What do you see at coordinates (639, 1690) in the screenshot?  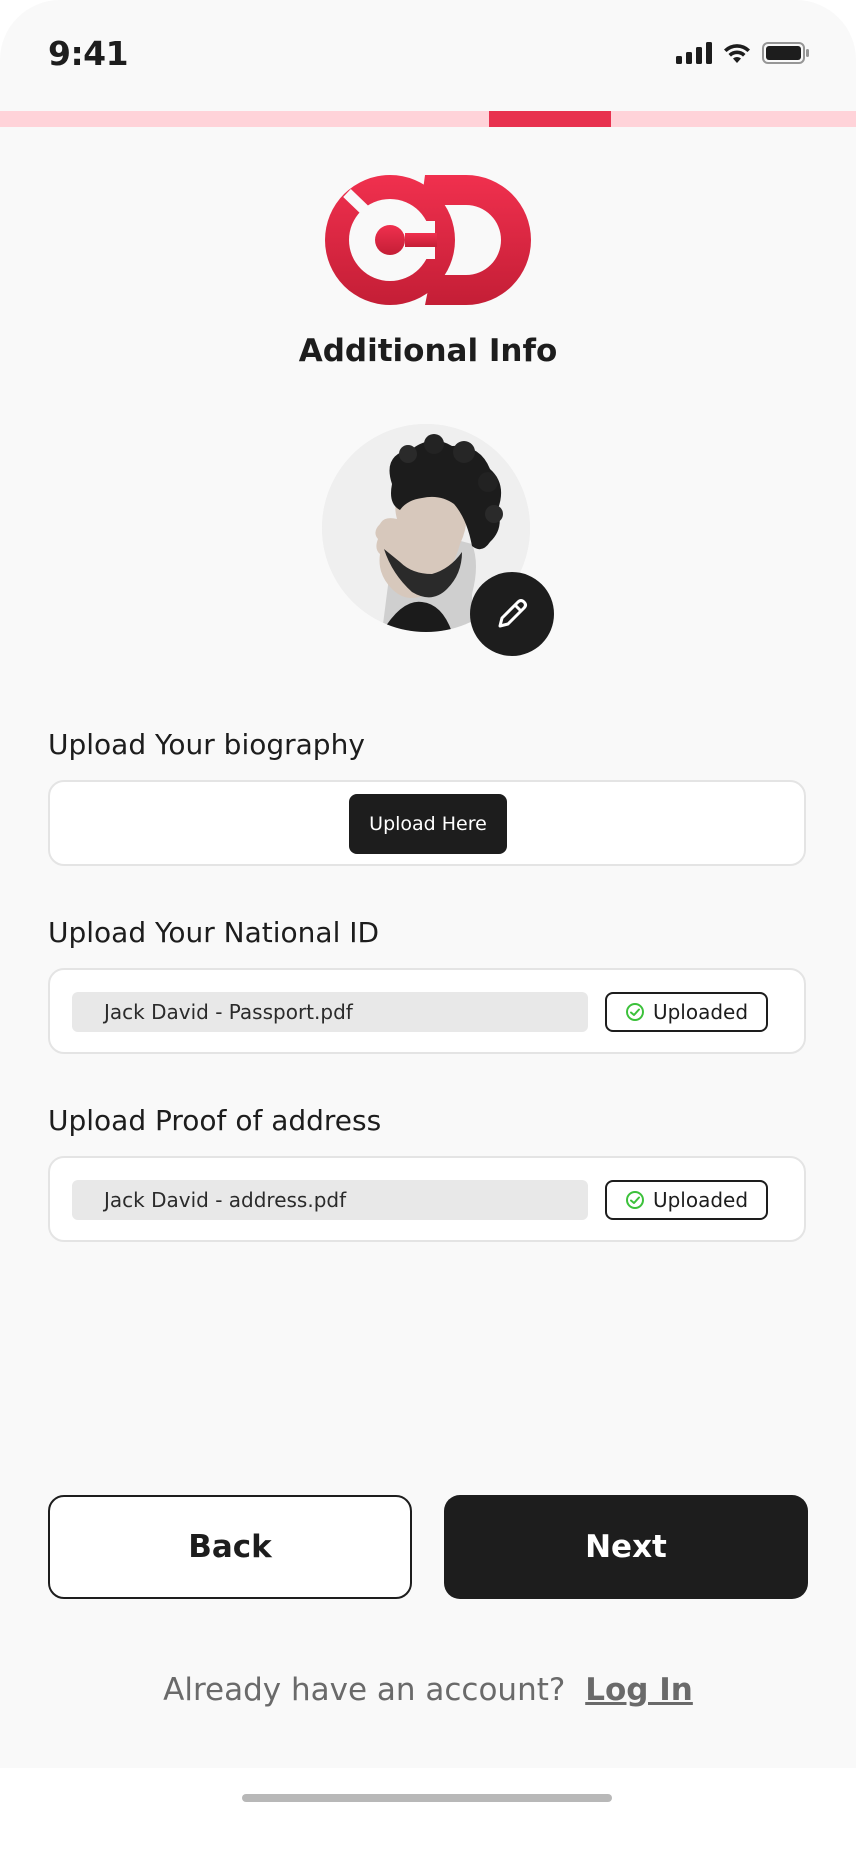 I see `login-link: Log In` at bounding box center [639, 1690].